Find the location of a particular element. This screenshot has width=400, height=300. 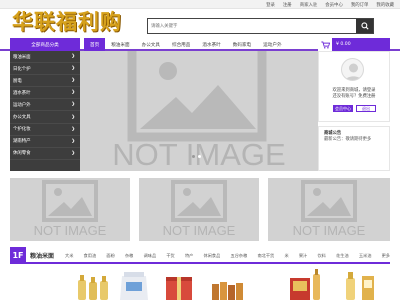

category-label: 运动户外 is located at coordinates (22, 105).